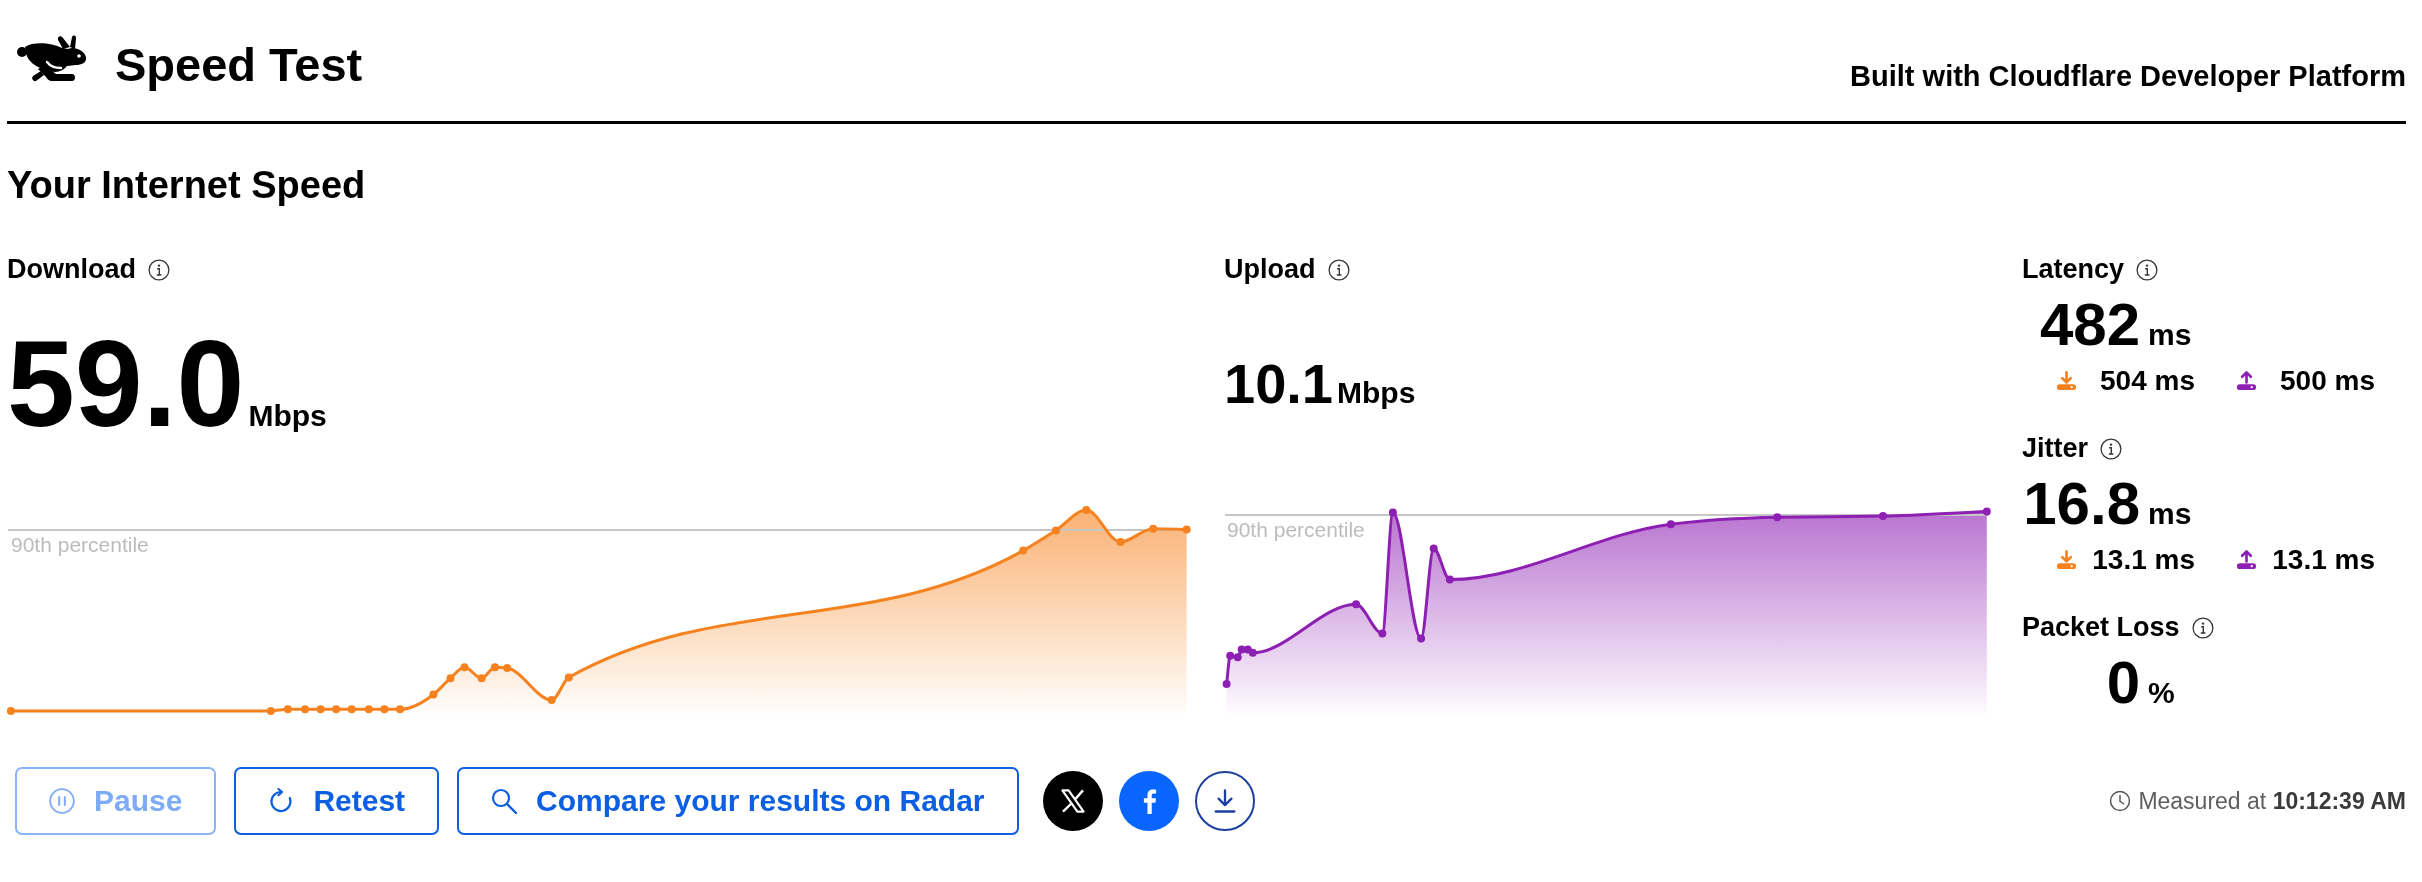 This screenshot has height=882, width=2422. Describe the element at coordinates (2327, 381) in the screenshot. I see `metric-detail-value: 500 ms` at that location.